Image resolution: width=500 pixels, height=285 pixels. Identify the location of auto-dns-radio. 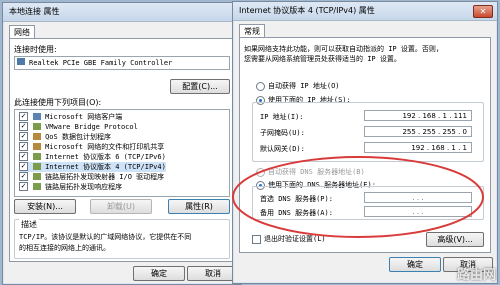
(260, 172).